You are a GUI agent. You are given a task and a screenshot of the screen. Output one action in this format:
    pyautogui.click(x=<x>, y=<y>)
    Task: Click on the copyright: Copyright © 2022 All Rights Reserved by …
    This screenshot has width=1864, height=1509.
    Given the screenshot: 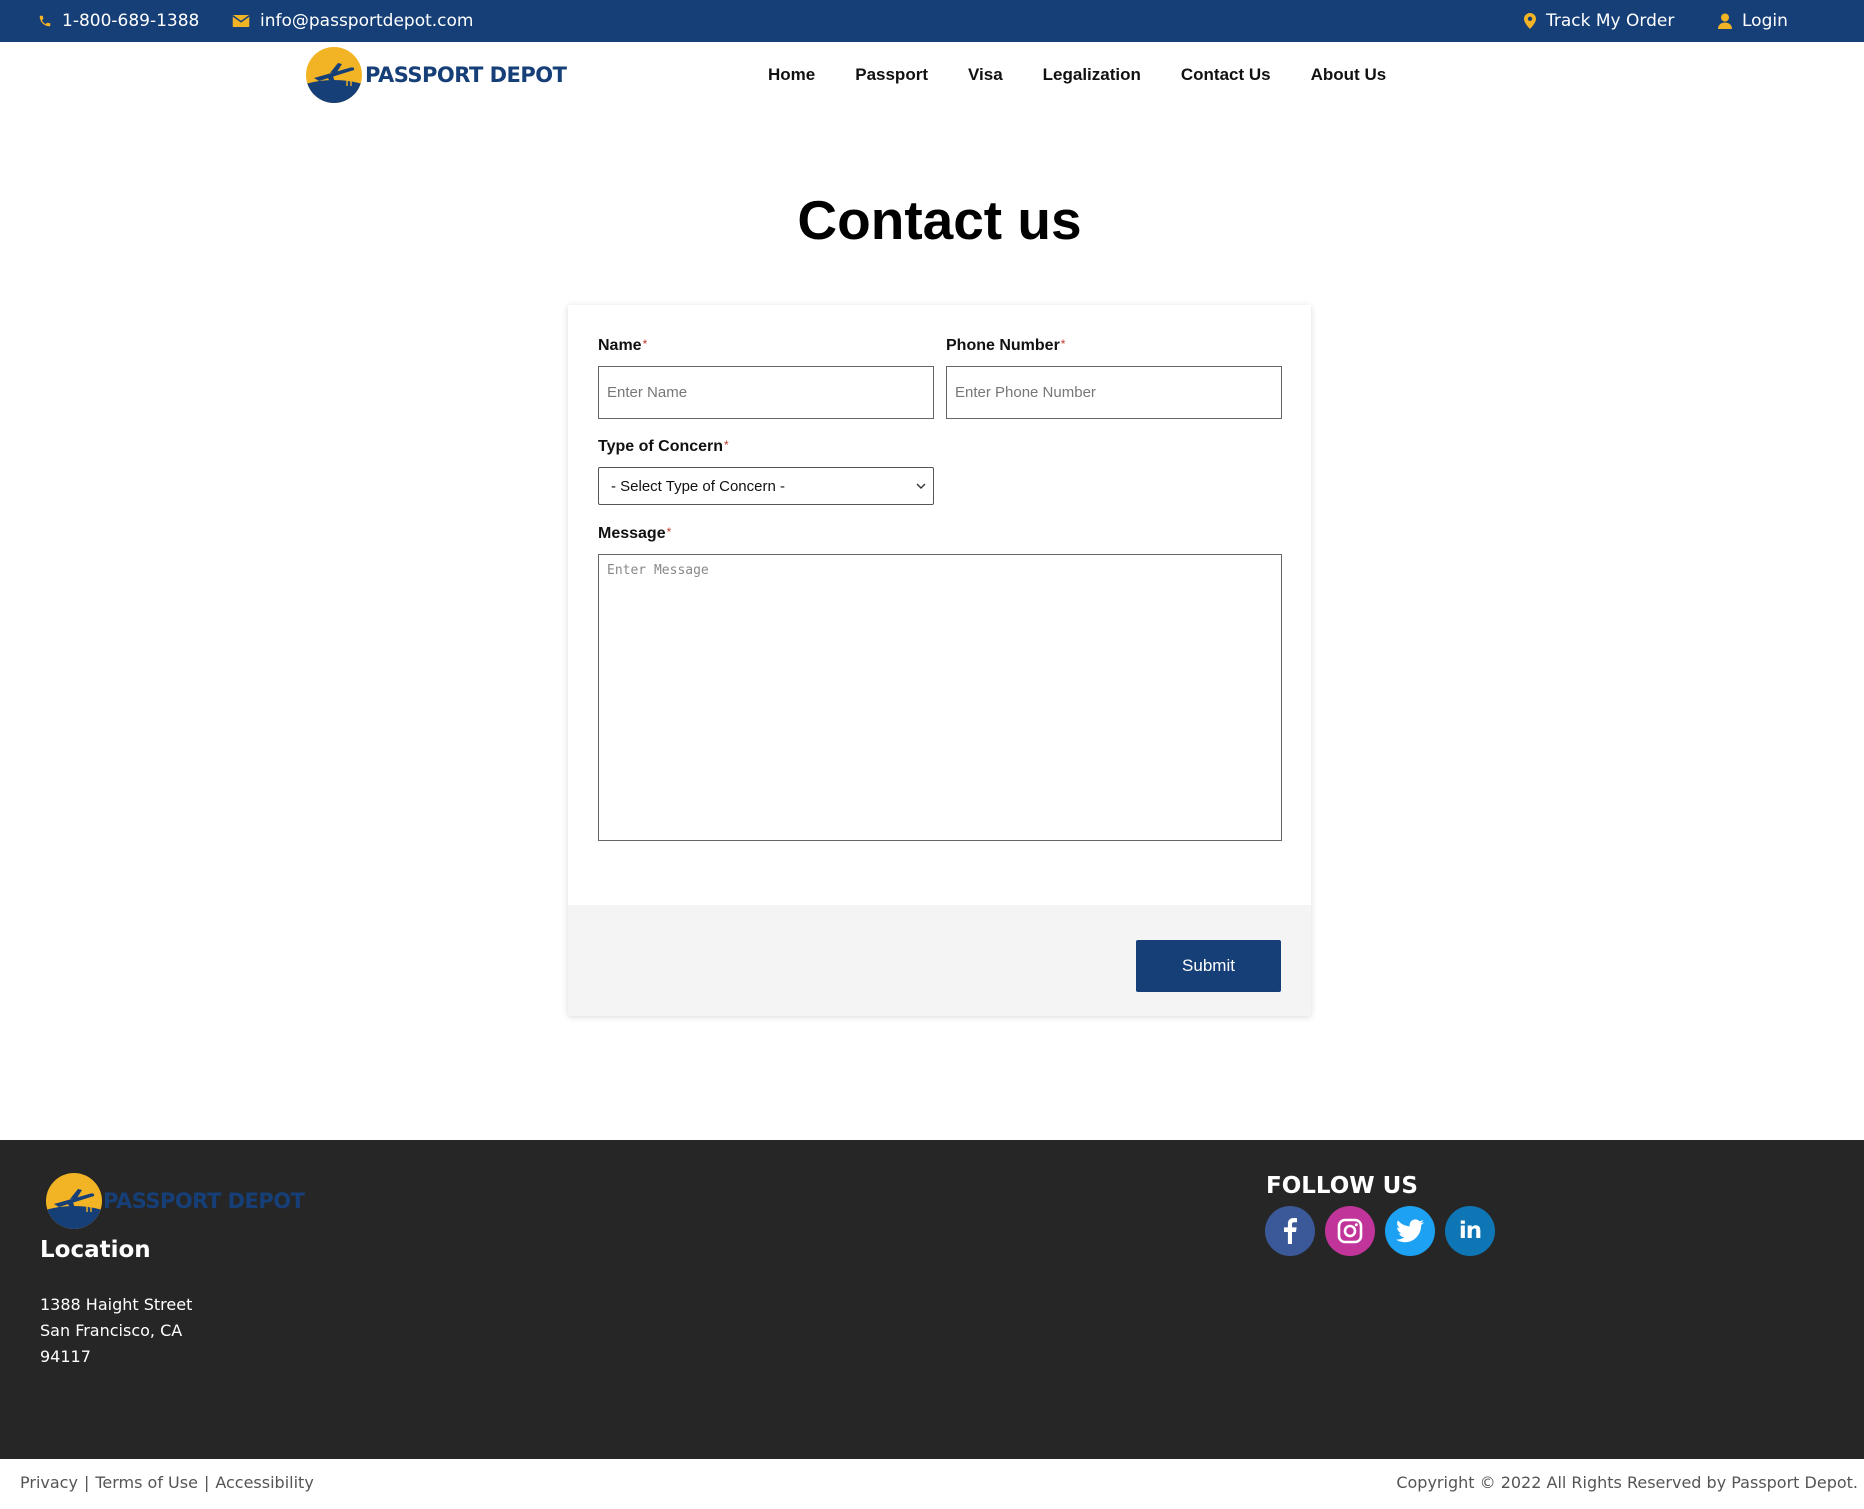 What is the action you would take?
    pyautogui.click(x=1627, y=1482)
    